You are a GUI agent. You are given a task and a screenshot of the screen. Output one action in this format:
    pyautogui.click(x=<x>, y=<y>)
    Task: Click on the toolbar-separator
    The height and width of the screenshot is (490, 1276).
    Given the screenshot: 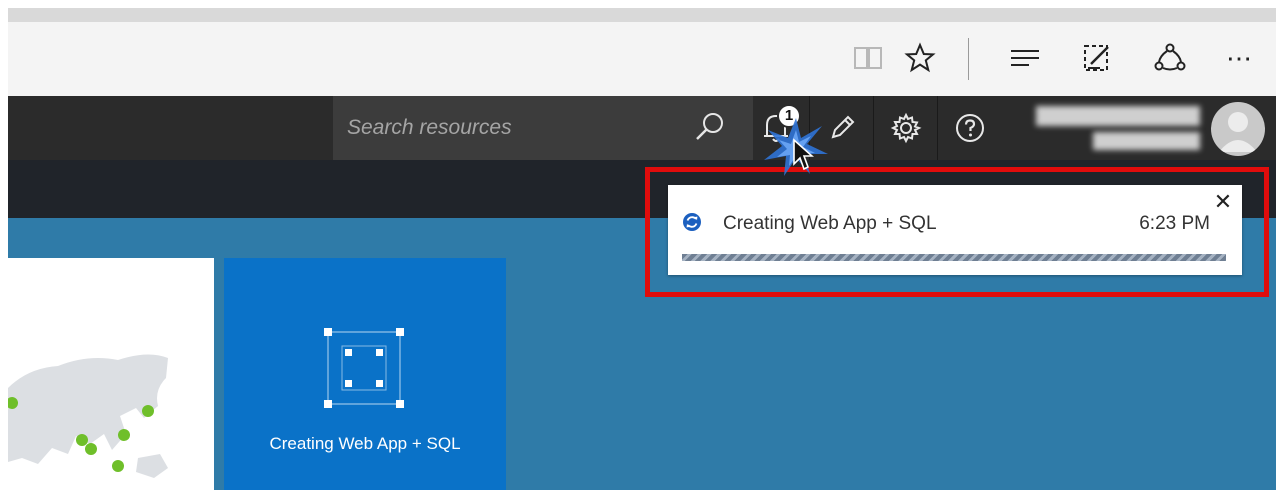 What is the action you would take?
    pyautogui.click(x=968, y=59)
    